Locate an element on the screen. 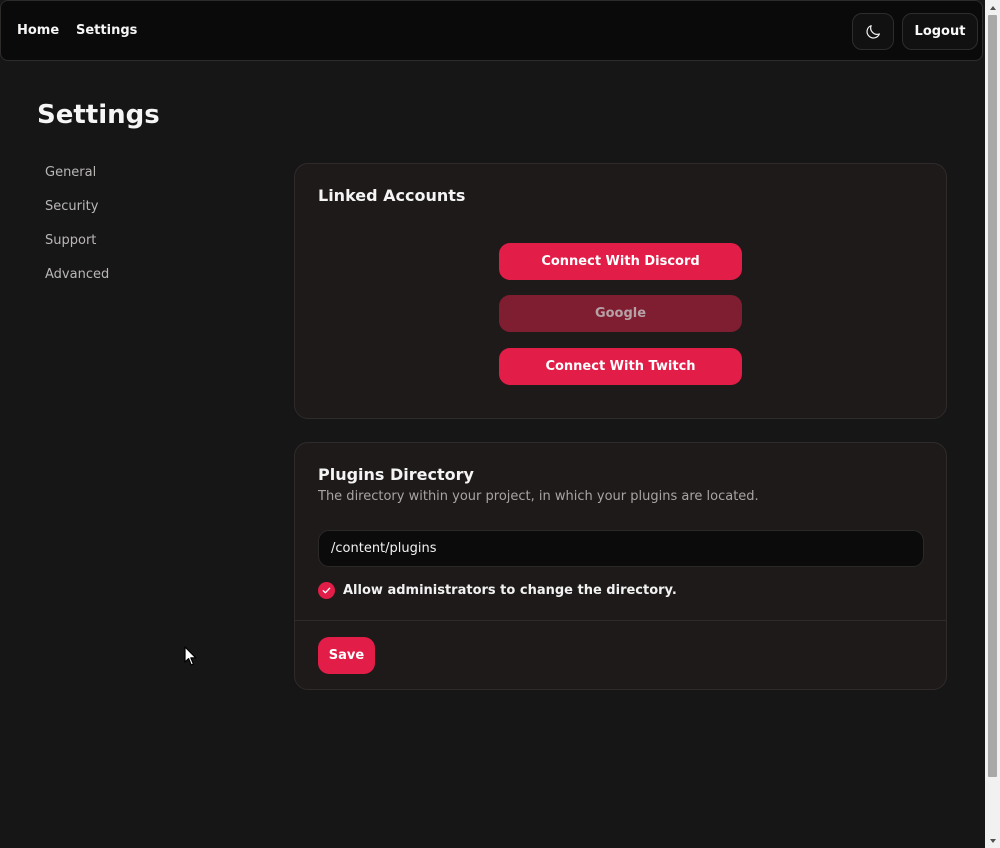  nav-home-link: Home is located at coordinates (38, 30).